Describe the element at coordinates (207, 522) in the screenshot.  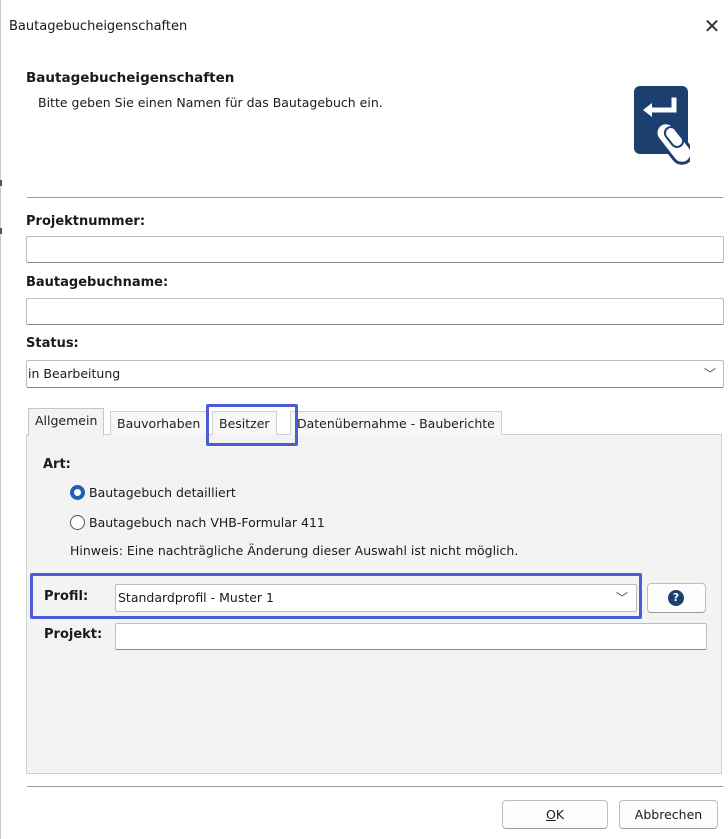
I see `option-vhb-411-label: Bautagebuch nach VHB-Formular 411` at that location.